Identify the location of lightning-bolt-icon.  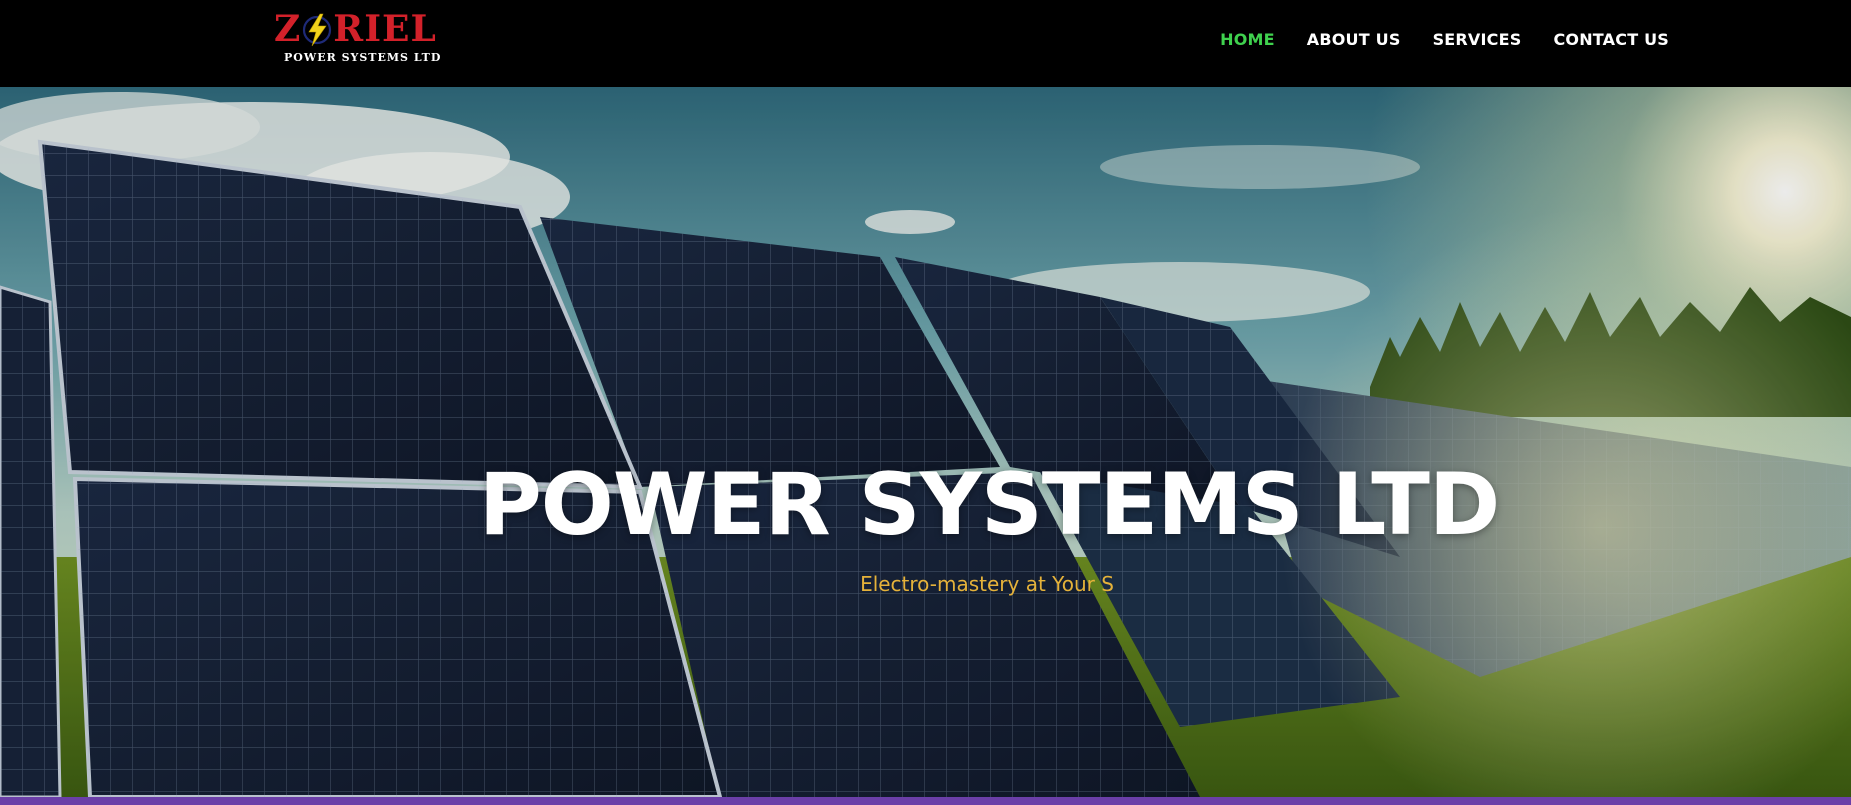
(317, 30).